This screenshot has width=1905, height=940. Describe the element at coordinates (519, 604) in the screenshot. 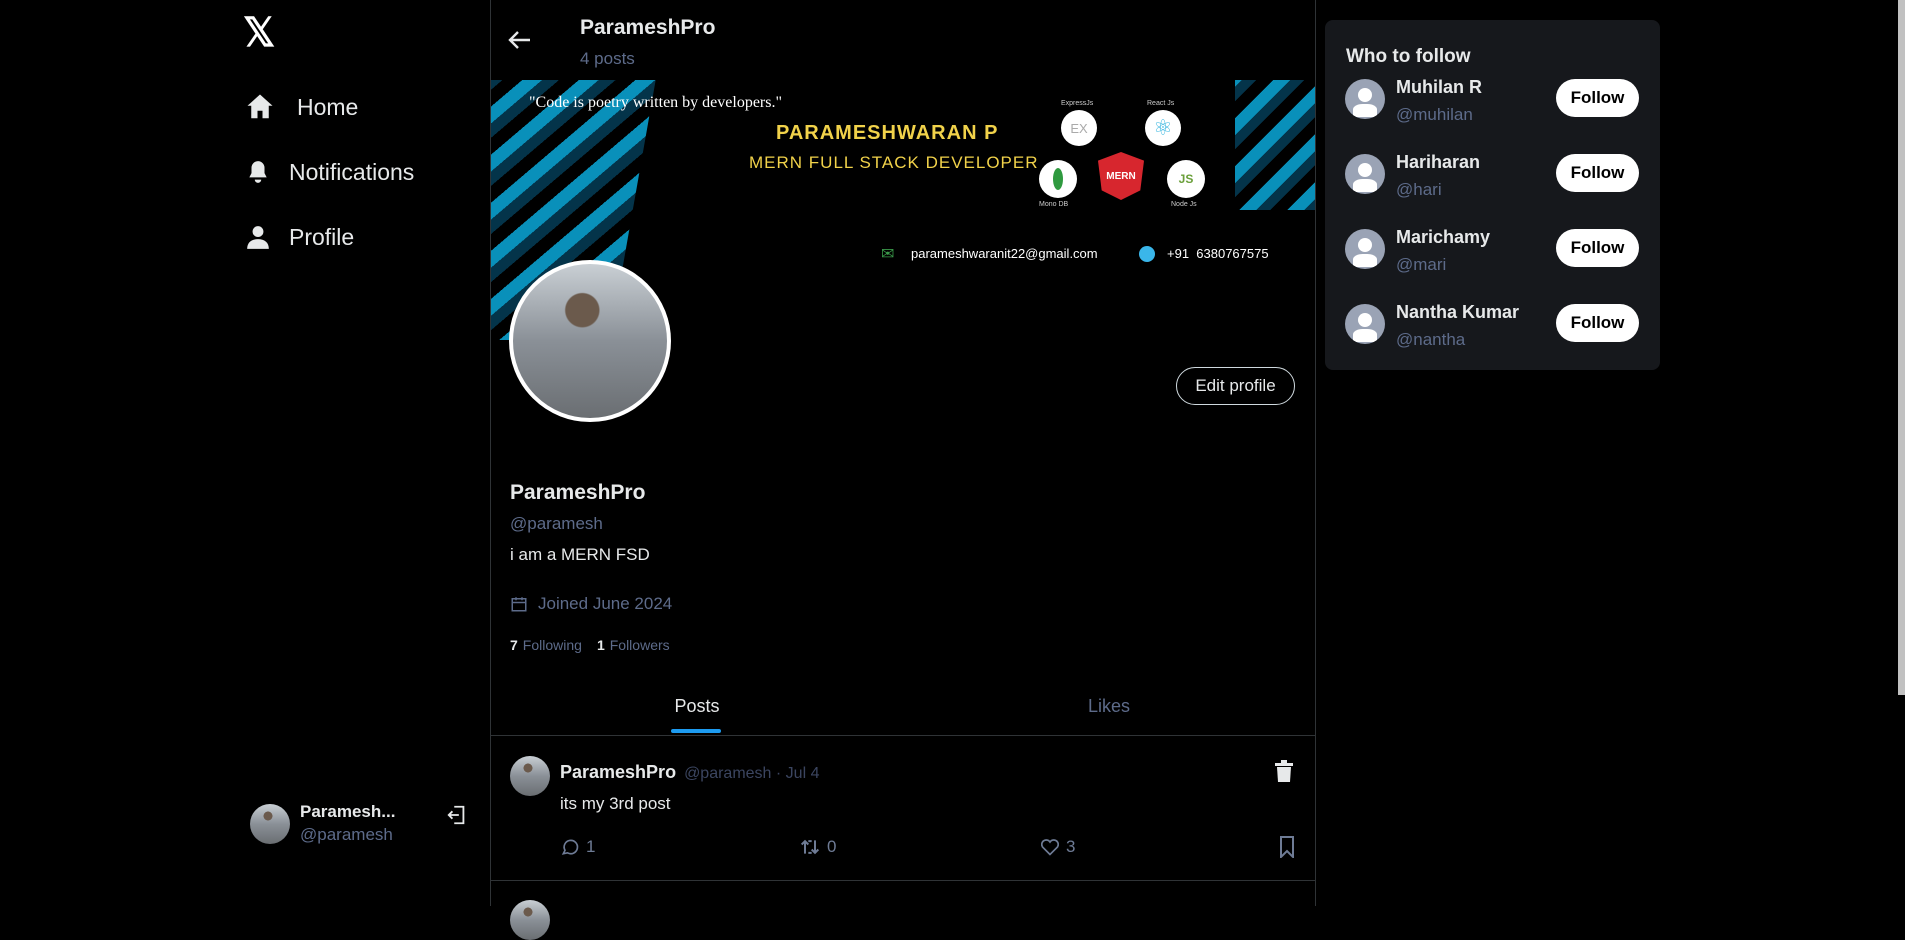

I see `calendar-icon` at that location.